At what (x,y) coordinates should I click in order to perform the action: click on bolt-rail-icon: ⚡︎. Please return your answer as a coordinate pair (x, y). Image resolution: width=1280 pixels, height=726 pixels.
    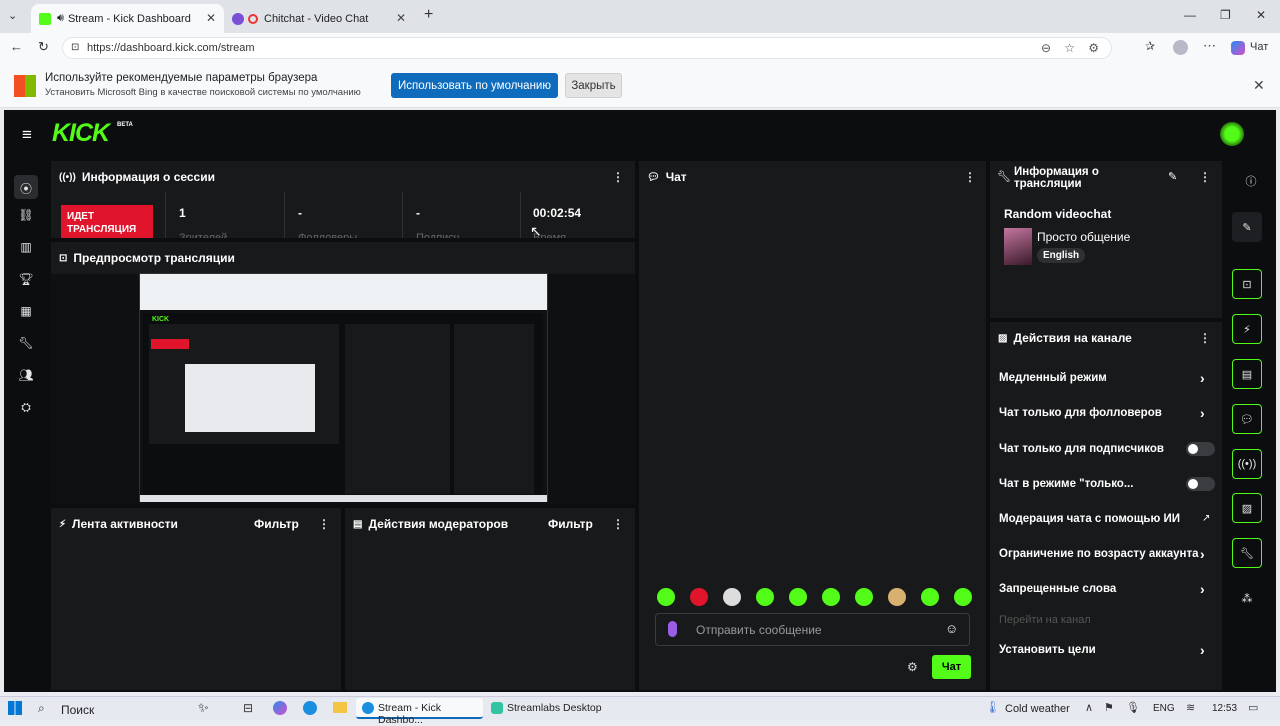
    Looking at the image, I should click on (1247, 329).